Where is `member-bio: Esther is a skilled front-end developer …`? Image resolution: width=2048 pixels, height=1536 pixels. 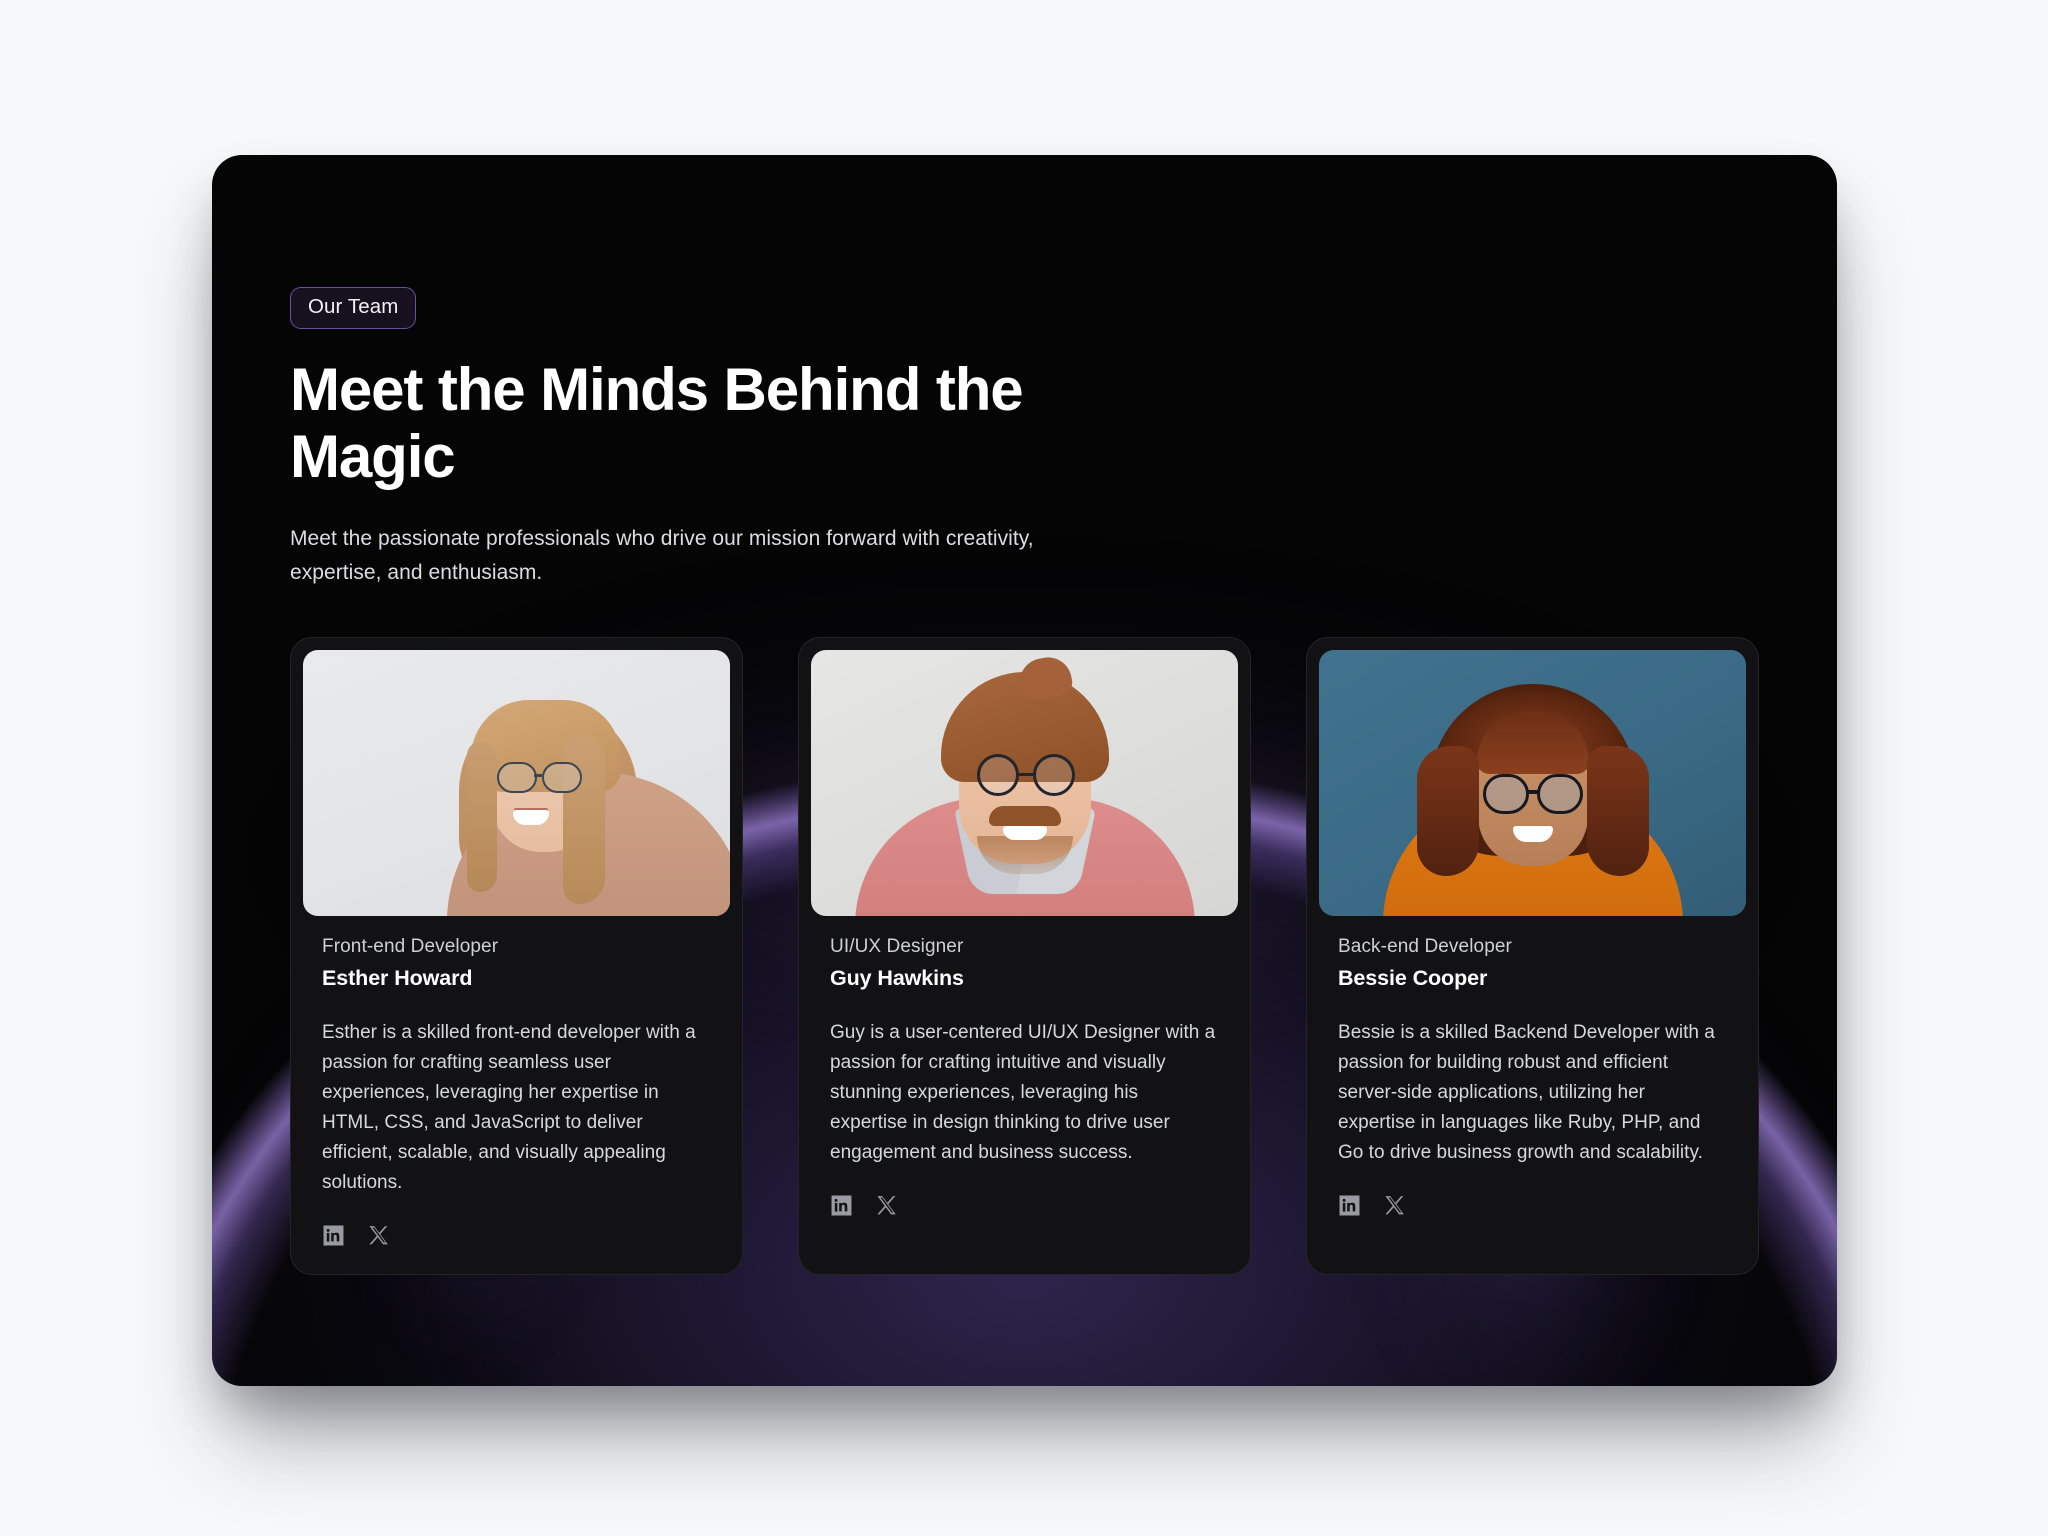
member-bio: Esther is a skilled front-end developer … is located at coordinates (509, 1108).